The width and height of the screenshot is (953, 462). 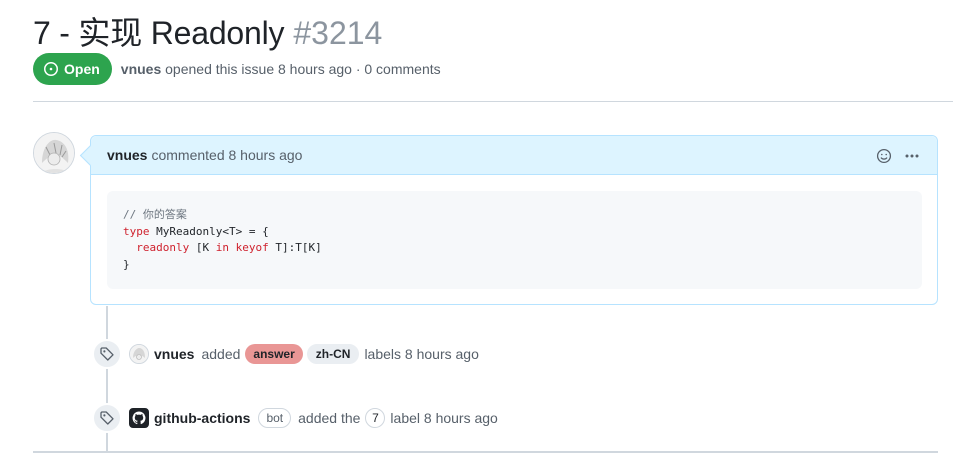 I want to click on issue-title: 7 - 实现 Readonly, so click(x=159, y=33).